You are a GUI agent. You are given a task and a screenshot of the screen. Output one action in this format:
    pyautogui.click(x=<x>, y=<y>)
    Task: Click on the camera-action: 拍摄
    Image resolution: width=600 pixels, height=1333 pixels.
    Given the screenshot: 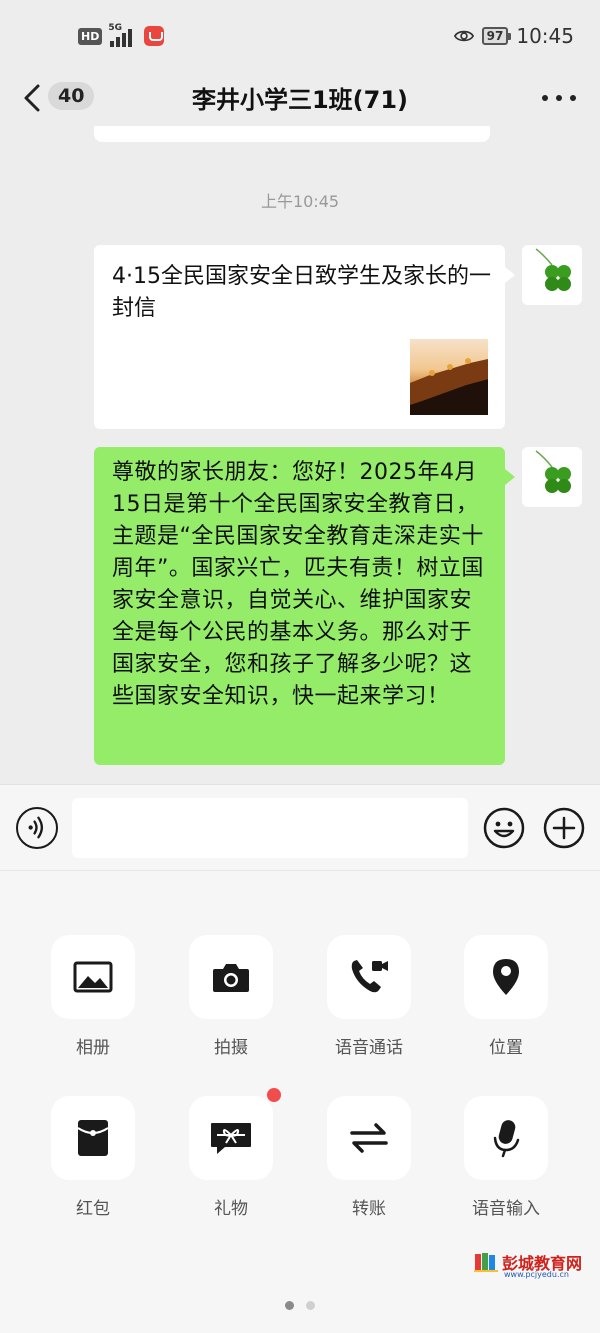 What is the action you would take?
    pyautogui.click(x=231, y=996)
    